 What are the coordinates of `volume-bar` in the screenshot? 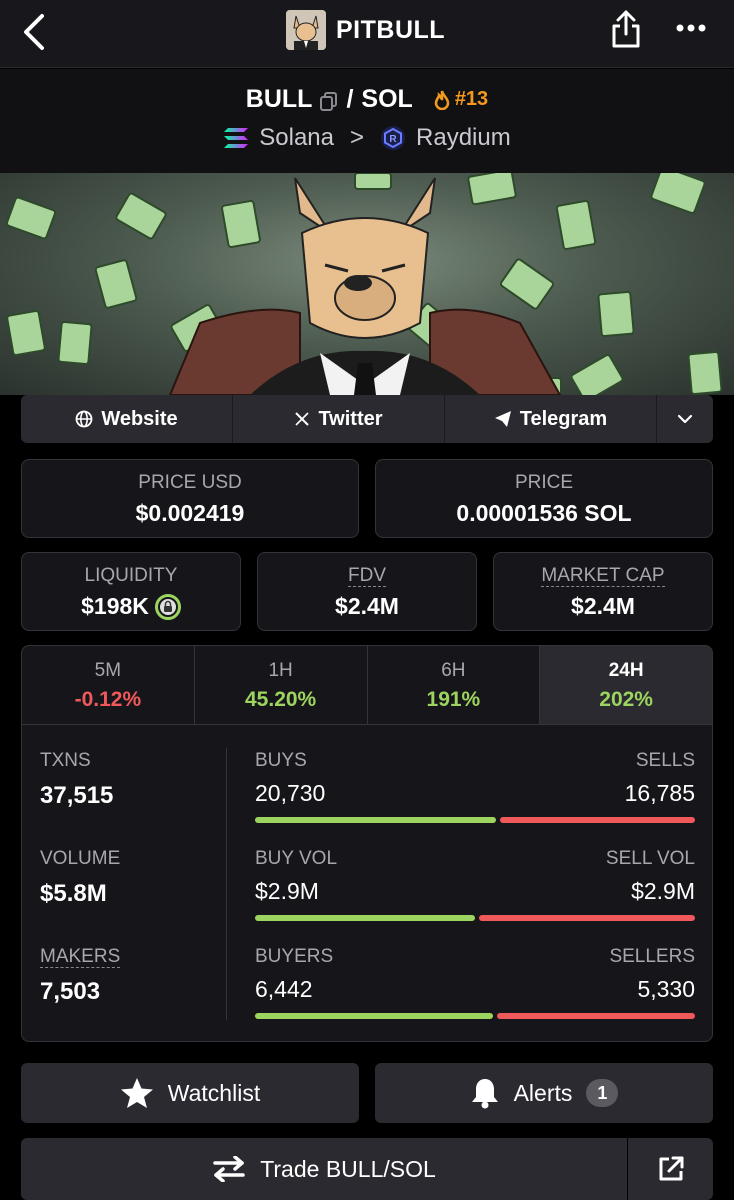 It's located at (475, 918).